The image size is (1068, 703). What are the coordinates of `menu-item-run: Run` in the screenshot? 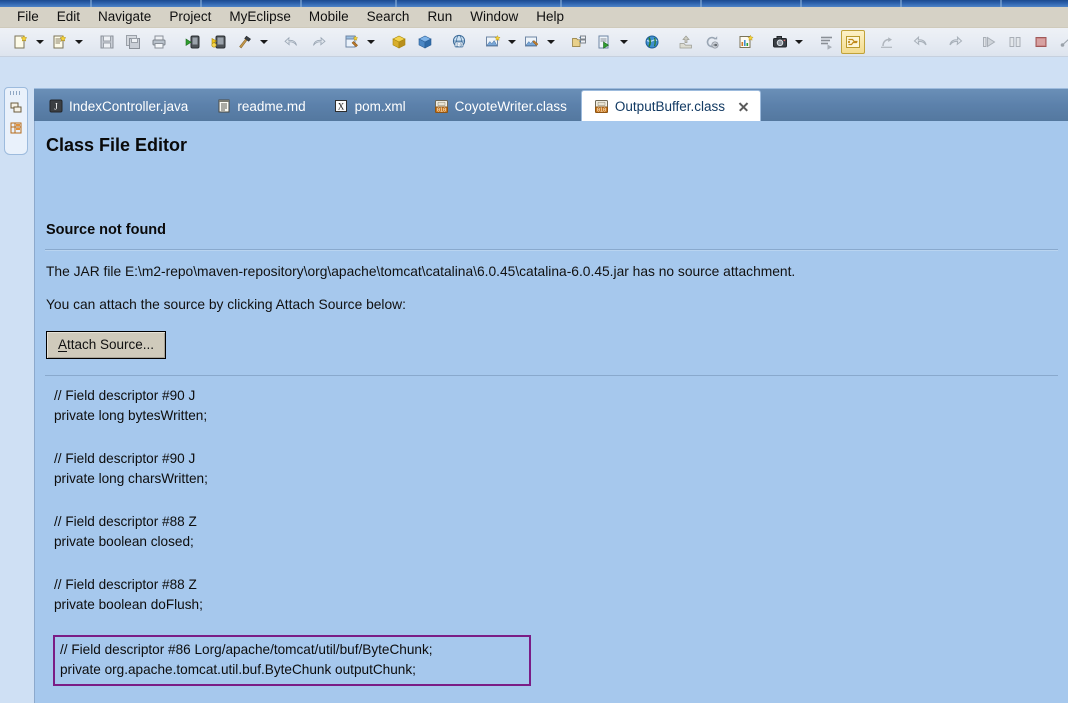 It's located at (439, 17).